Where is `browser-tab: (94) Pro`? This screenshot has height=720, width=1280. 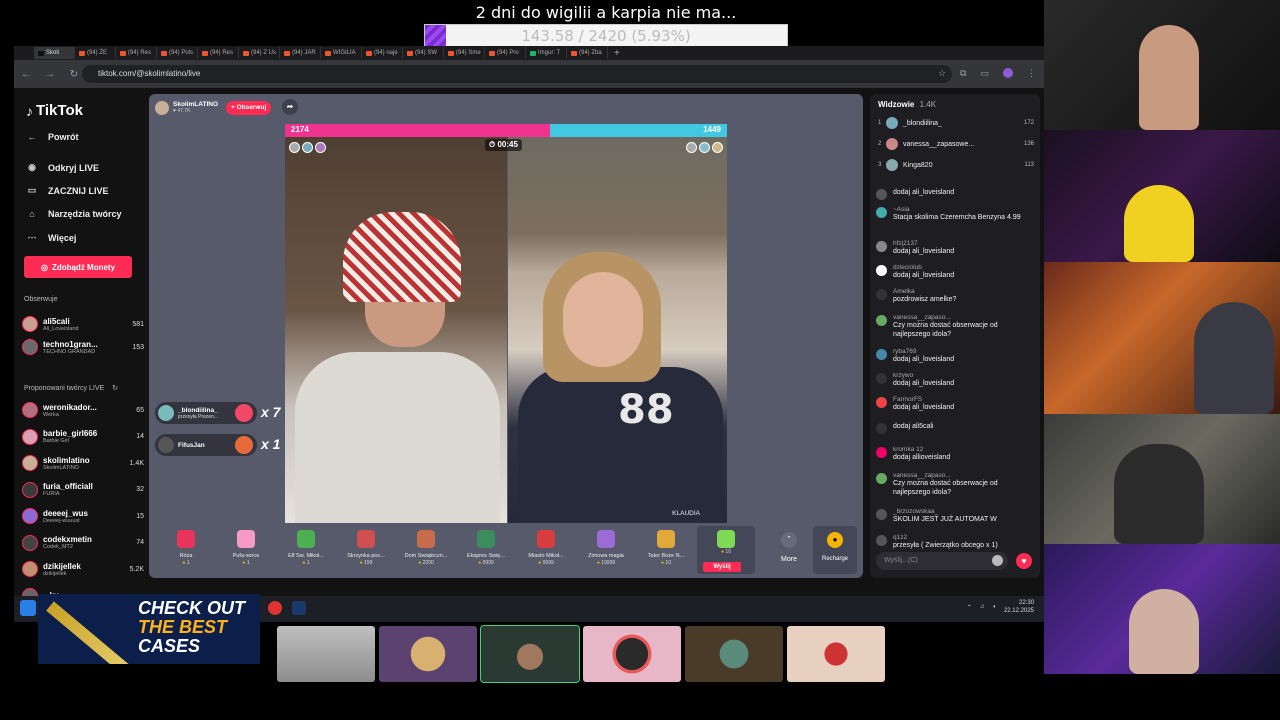
browser-tab: (94) Pro is located at coordinates (505, 53).